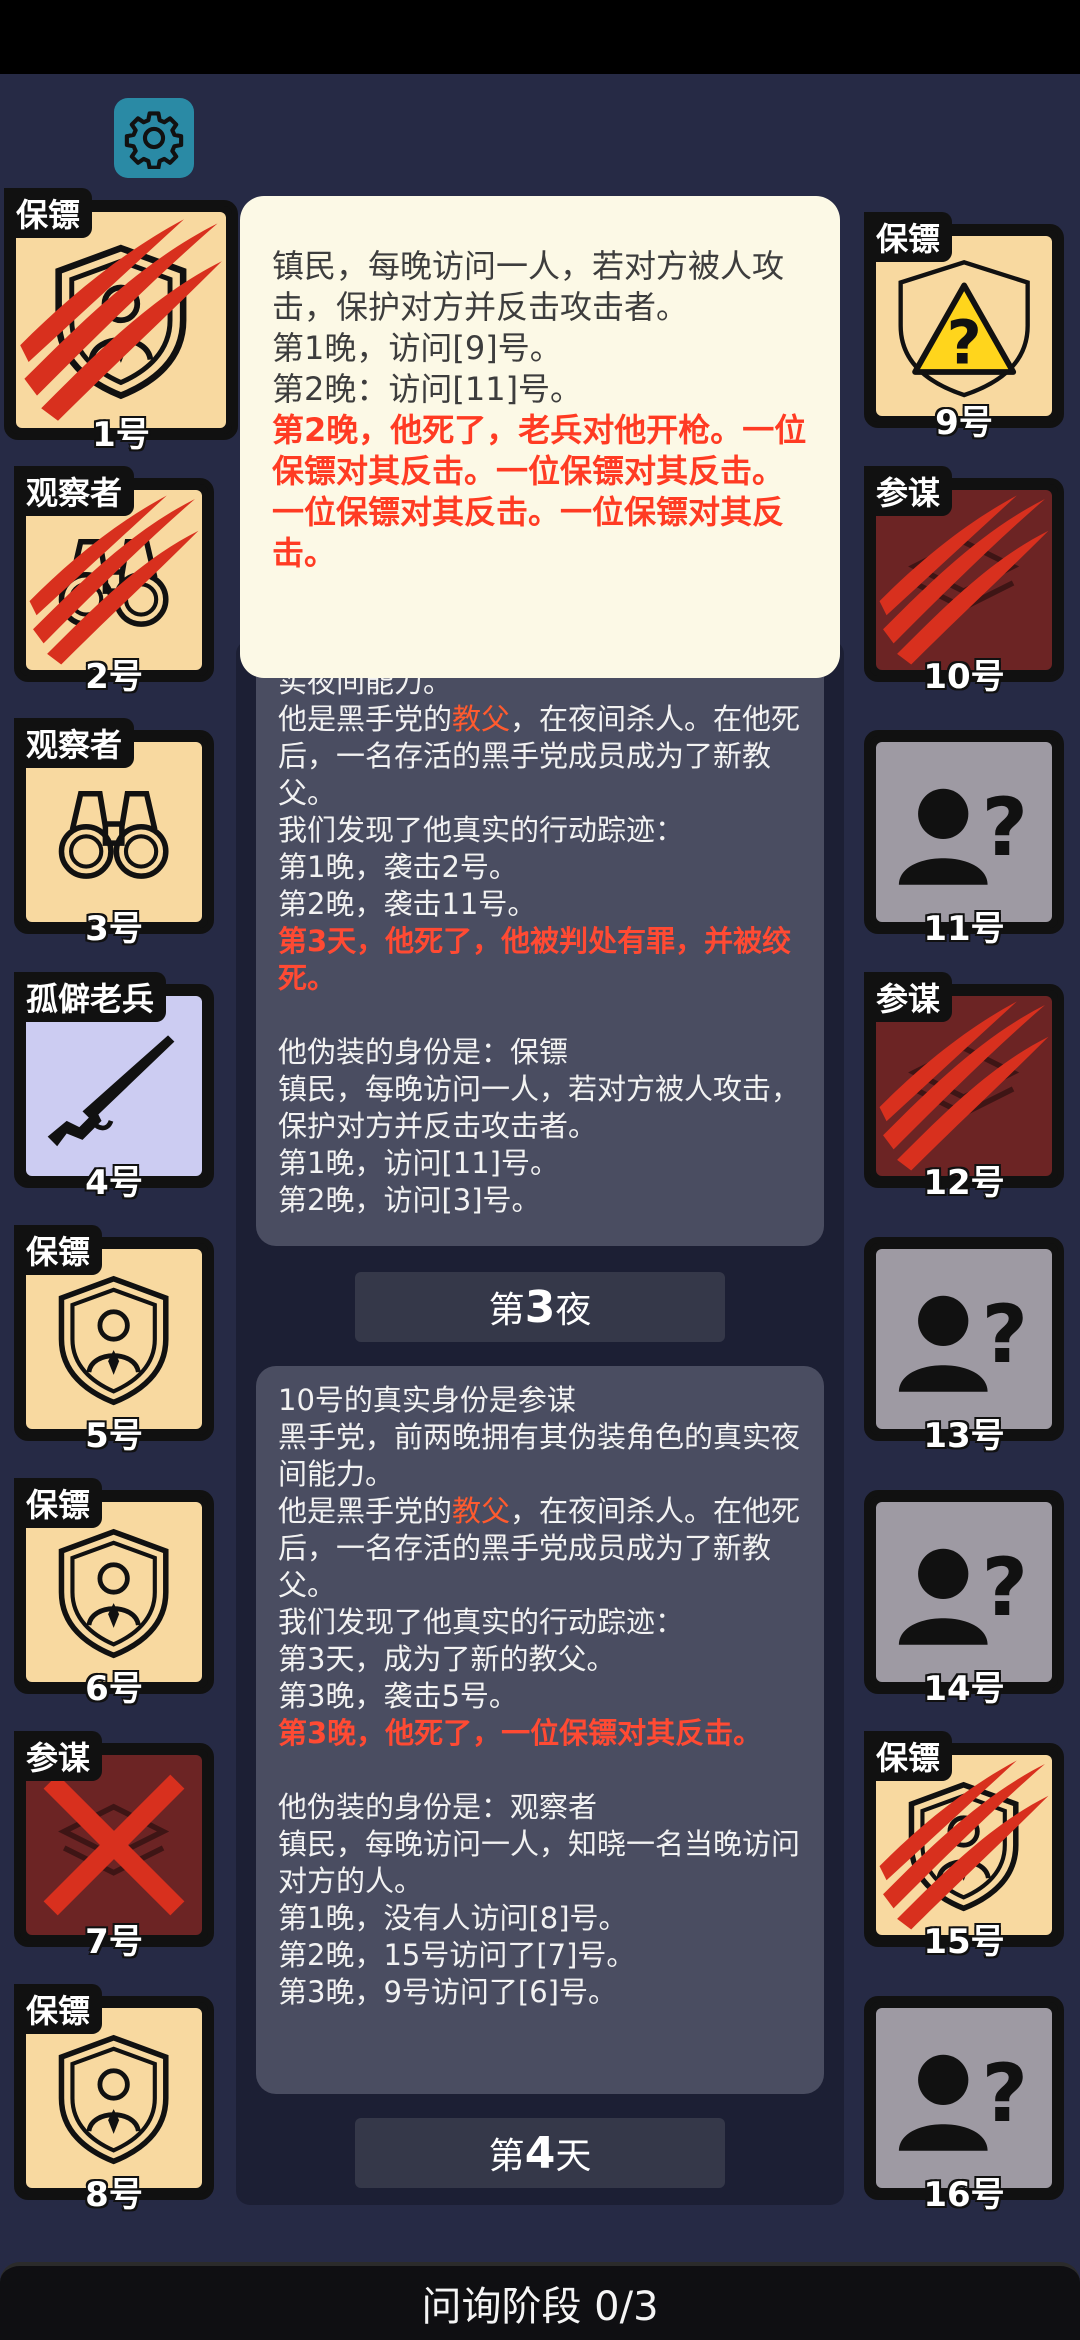 The width and height of the screenshot is (1080, 2340). What do you see at coordinates (418, 1163) in the screenshot?
I see `info-text: 第1晚，访问[11]号。` at bounding box center [418, 1163].